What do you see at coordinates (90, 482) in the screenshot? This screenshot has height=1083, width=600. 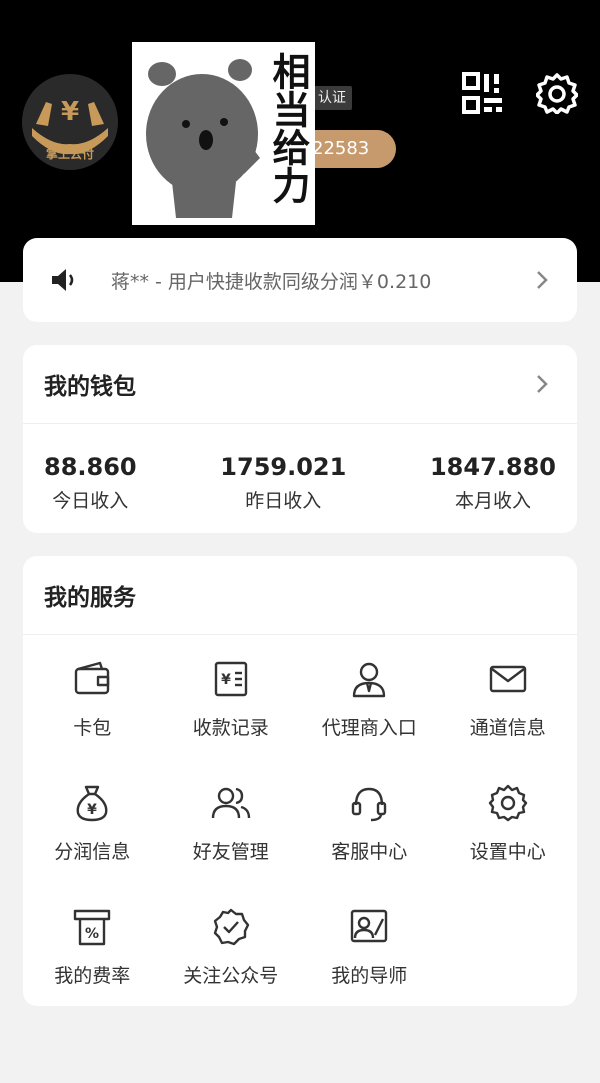 I see `today-income-stat: 88.860 今日收入` at bounding box center [90, 482].